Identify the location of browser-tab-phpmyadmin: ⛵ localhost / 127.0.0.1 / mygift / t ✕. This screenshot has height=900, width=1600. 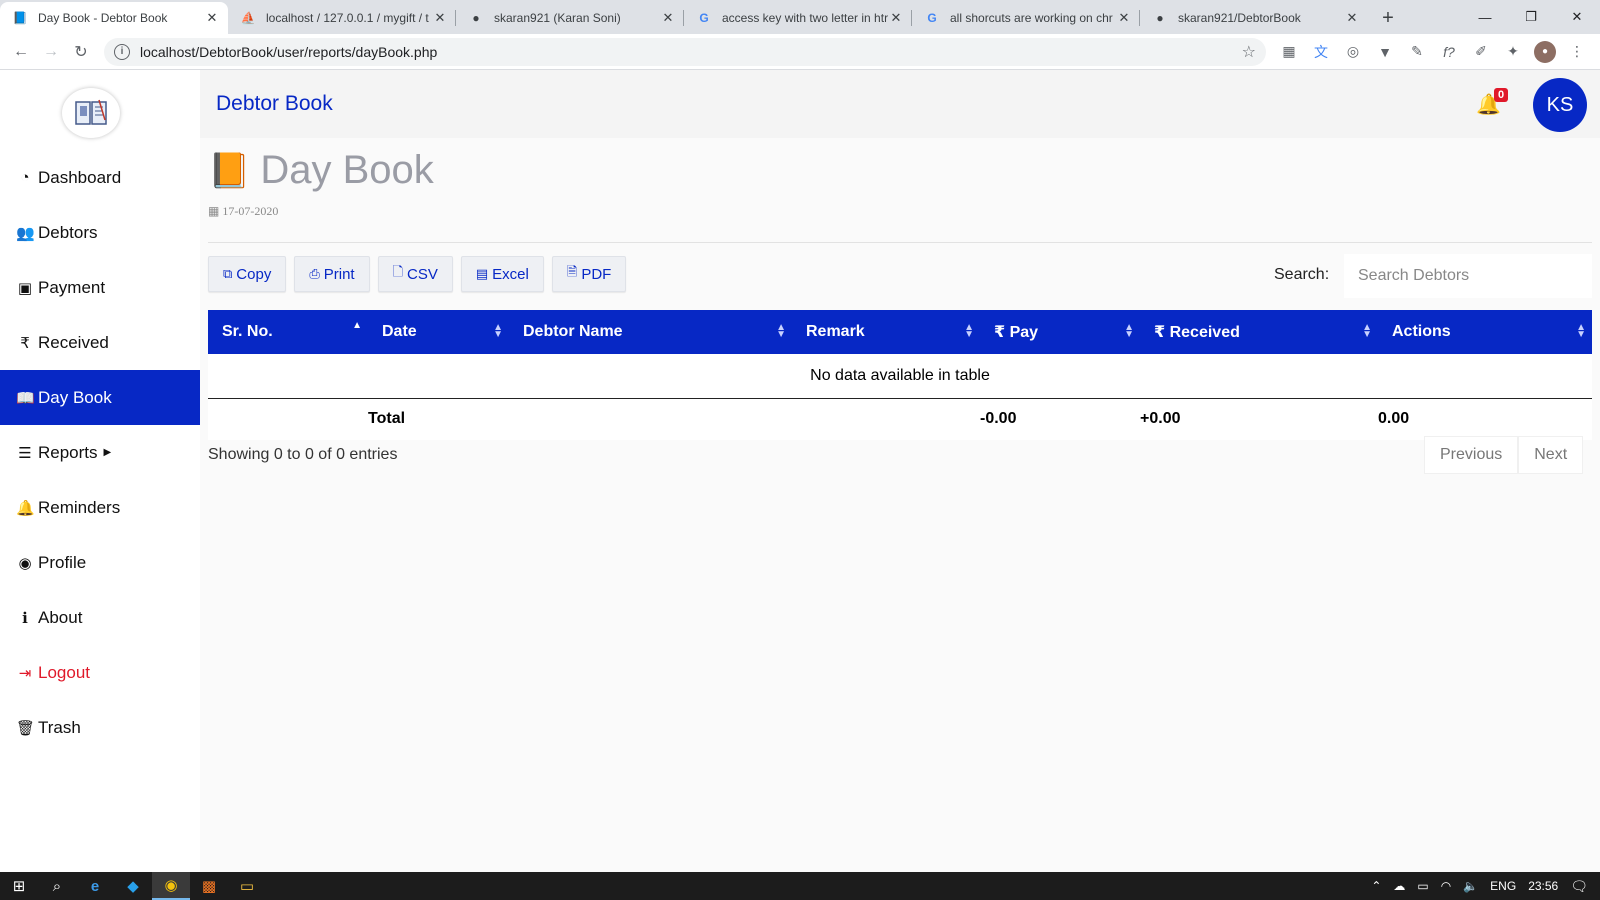
(342, 18).